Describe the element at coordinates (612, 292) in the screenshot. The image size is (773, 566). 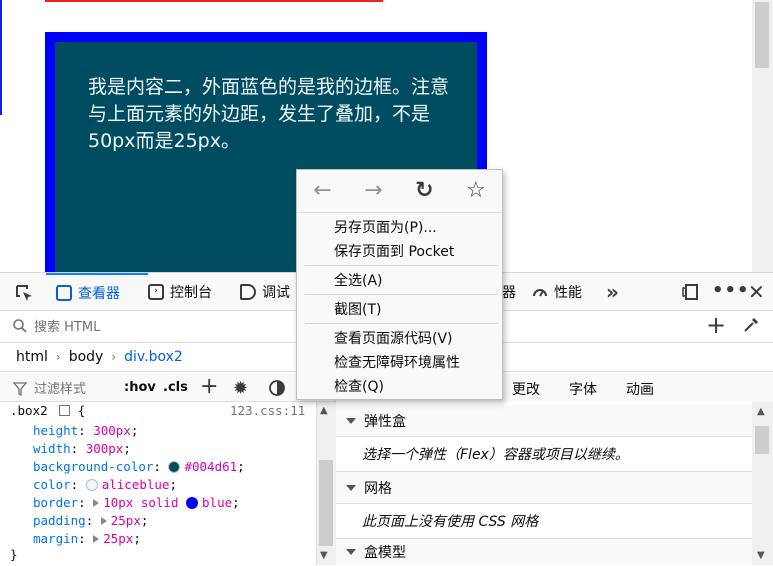
I see `more-tools-chevron-icon: »` at that location.